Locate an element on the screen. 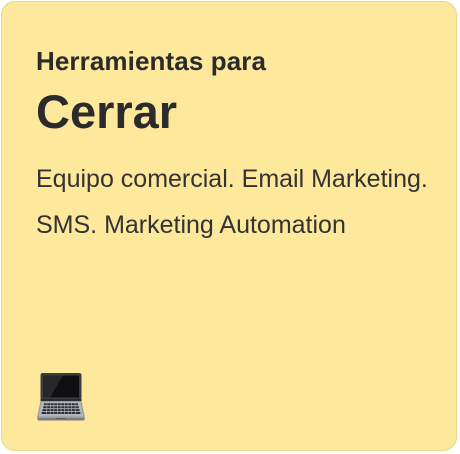 The image size is (460, 454). laptop-icon is located at coordinates (61, 397).